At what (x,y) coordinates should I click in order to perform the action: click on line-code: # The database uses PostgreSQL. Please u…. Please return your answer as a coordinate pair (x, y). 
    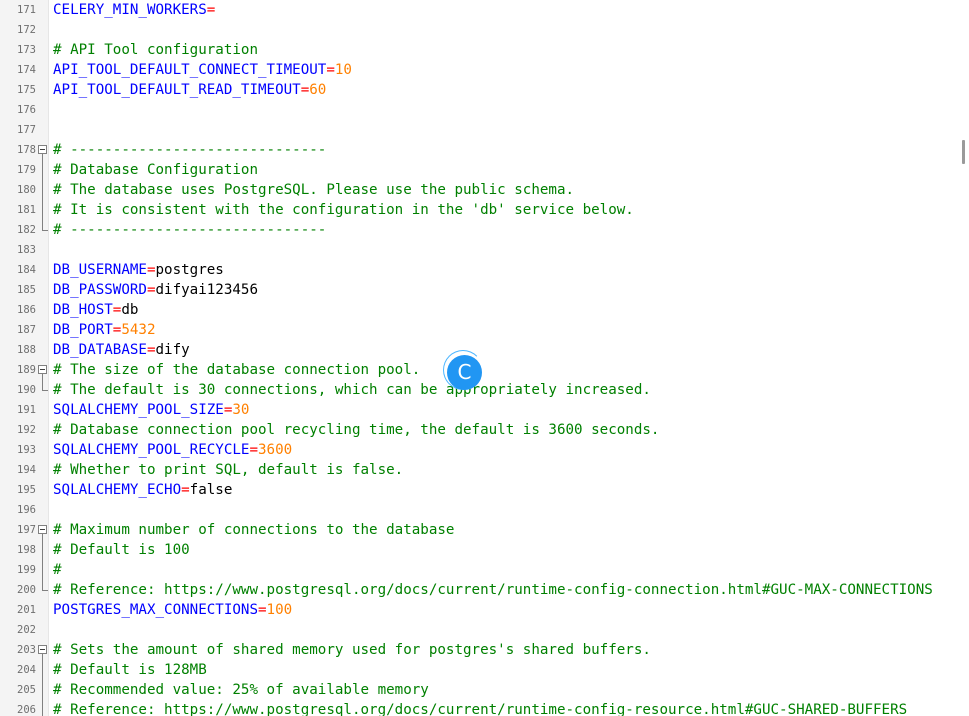
    Looking at the image, I should click on (313, 190).